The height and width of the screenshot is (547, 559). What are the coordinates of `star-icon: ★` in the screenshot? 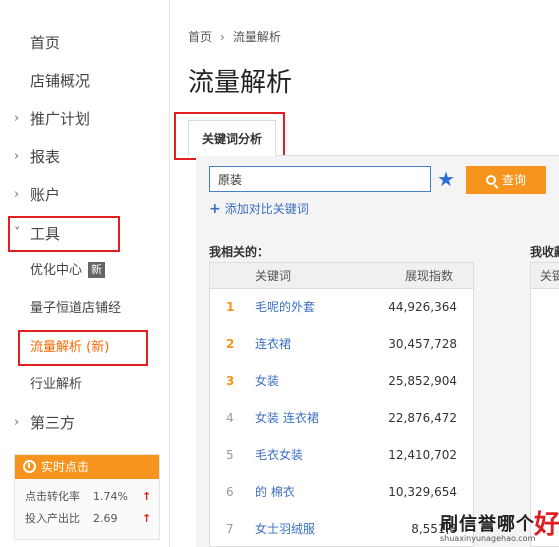 It's located at (446, 179).